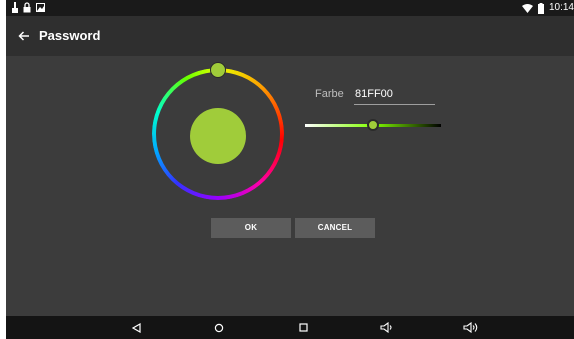  Describe the element at coordinates (70, 35) in the screenshot. I see `page-title: Password` at that location.